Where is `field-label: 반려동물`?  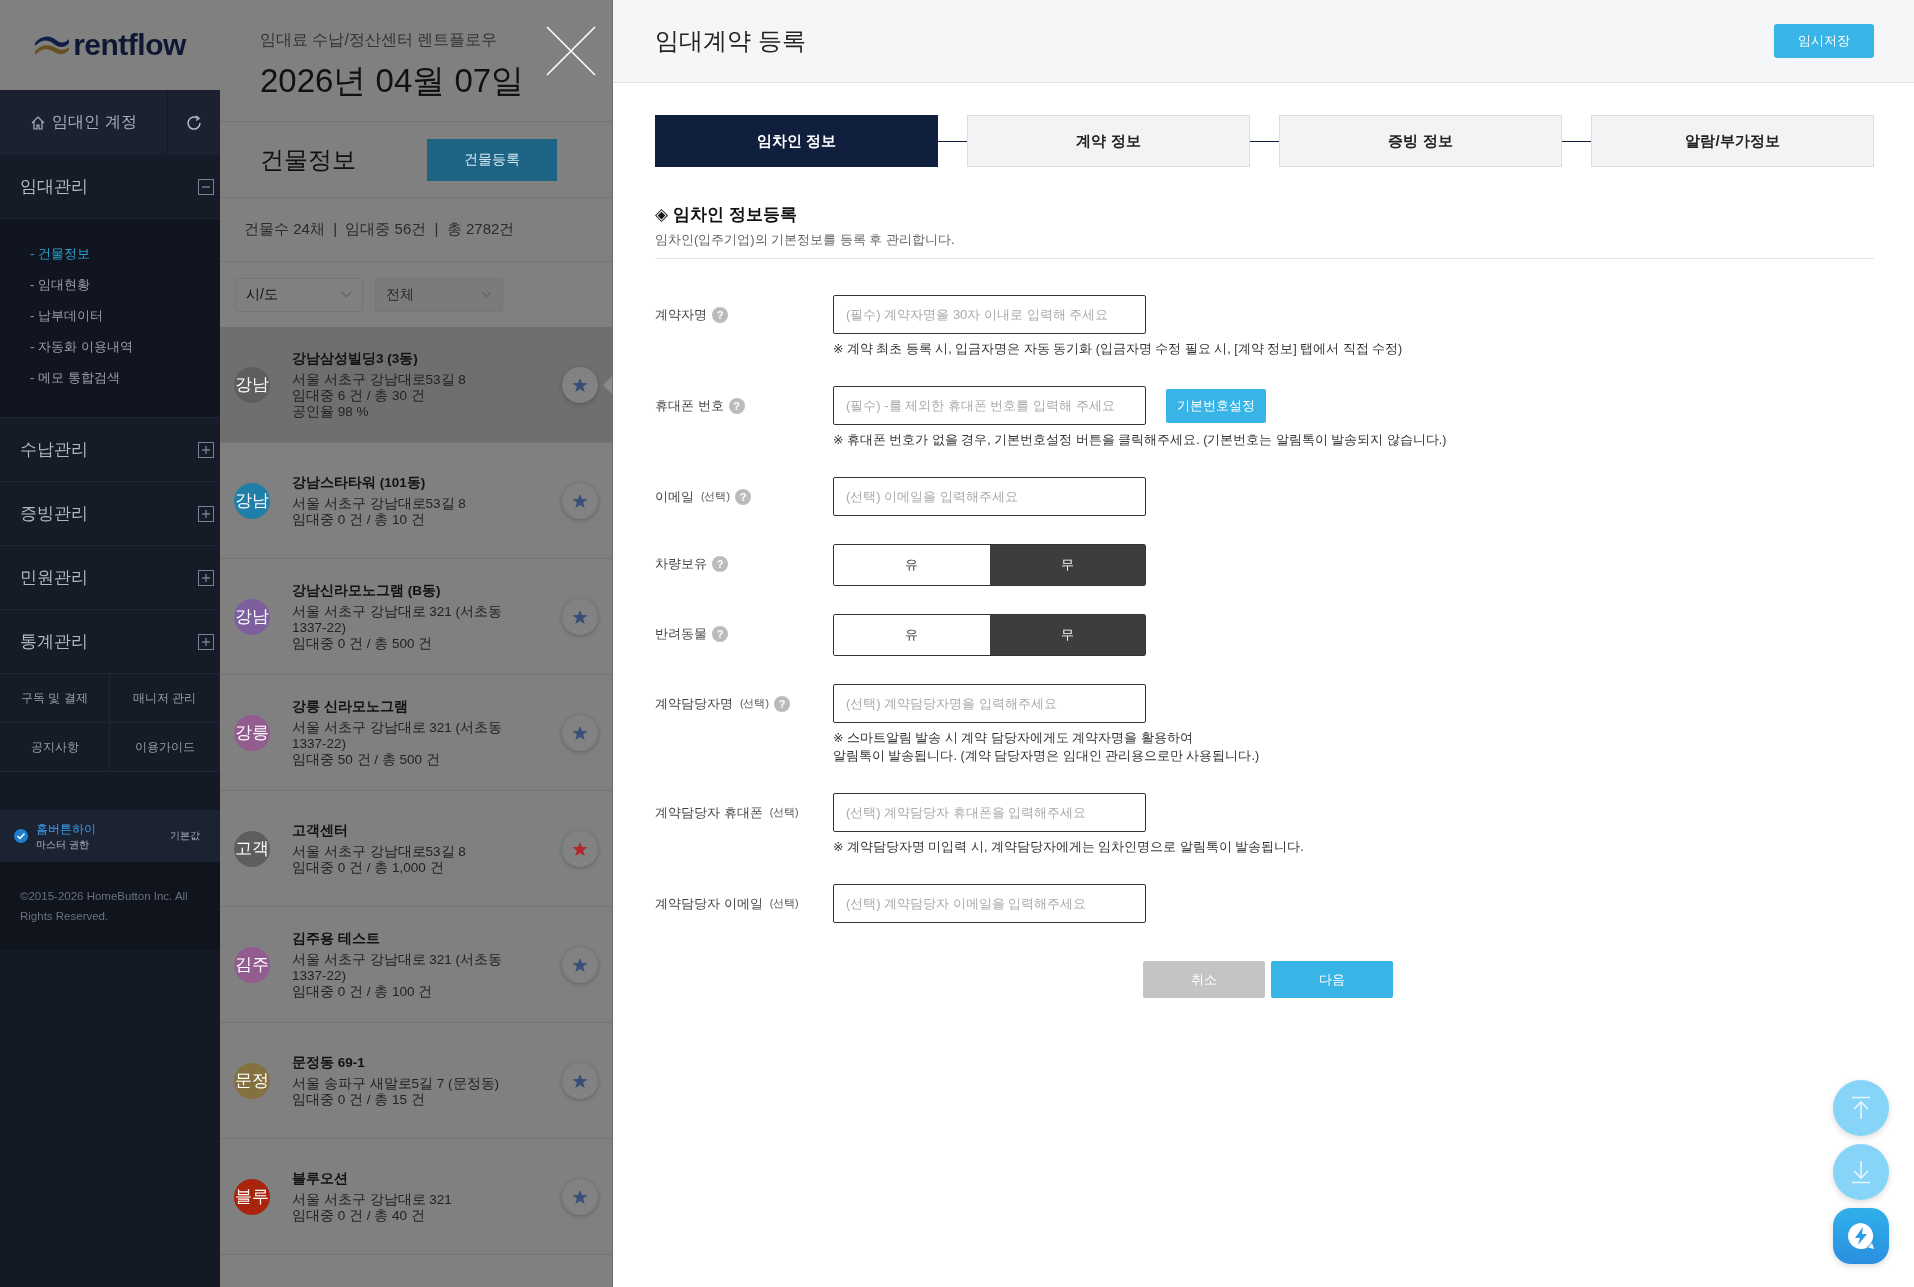 field-label: 반려동물 is located at coordinates (681, 633).